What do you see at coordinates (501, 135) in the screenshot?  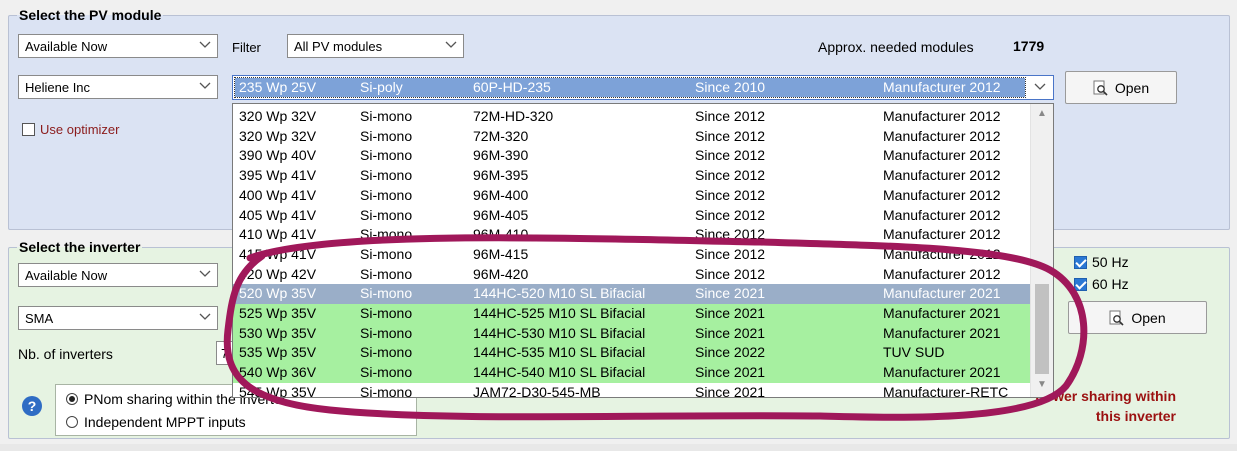 I see `module-model: 72M-320` at bounding box center [501, 135].